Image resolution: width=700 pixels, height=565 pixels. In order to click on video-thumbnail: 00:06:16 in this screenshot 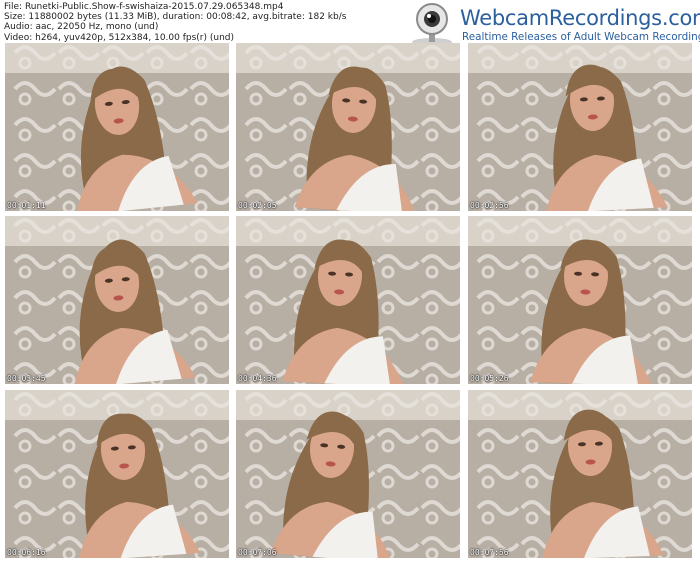, I will do `click(117, 474)`.